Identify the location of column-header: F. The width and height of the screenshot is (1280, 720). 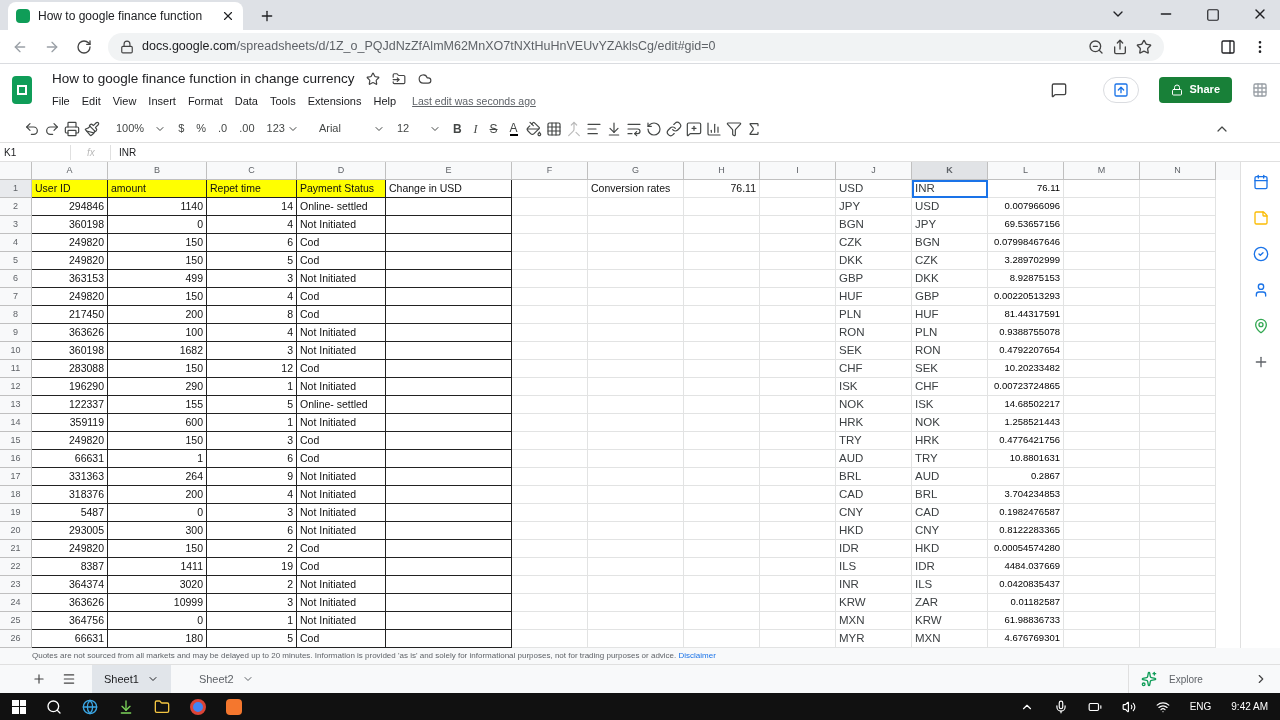
(550, 171).